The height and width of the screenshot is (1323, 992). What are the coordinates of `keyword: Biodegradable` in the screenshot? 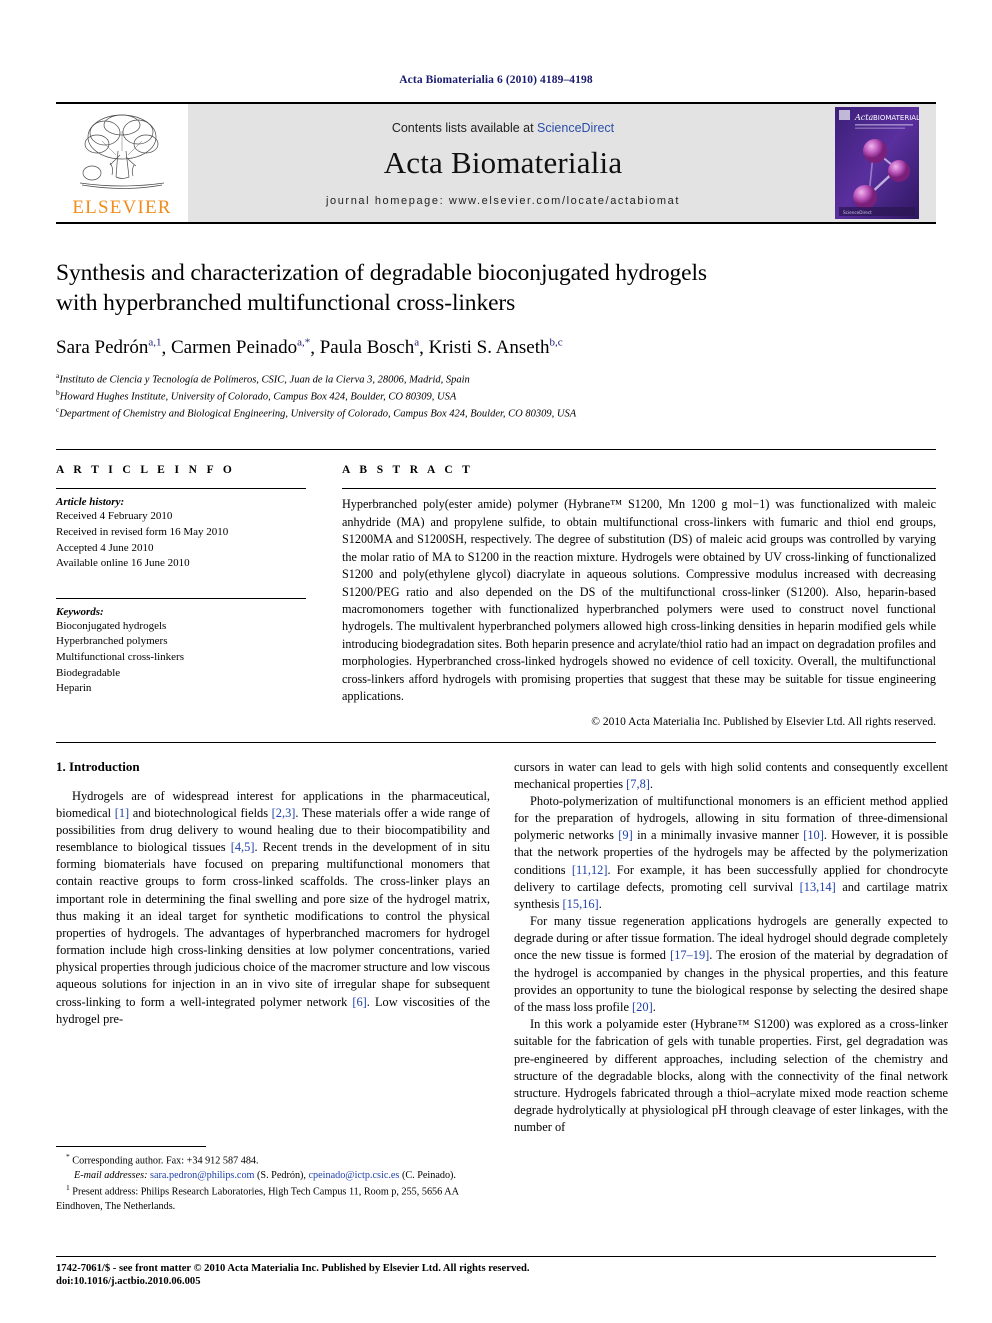 It's located at (181, 674).